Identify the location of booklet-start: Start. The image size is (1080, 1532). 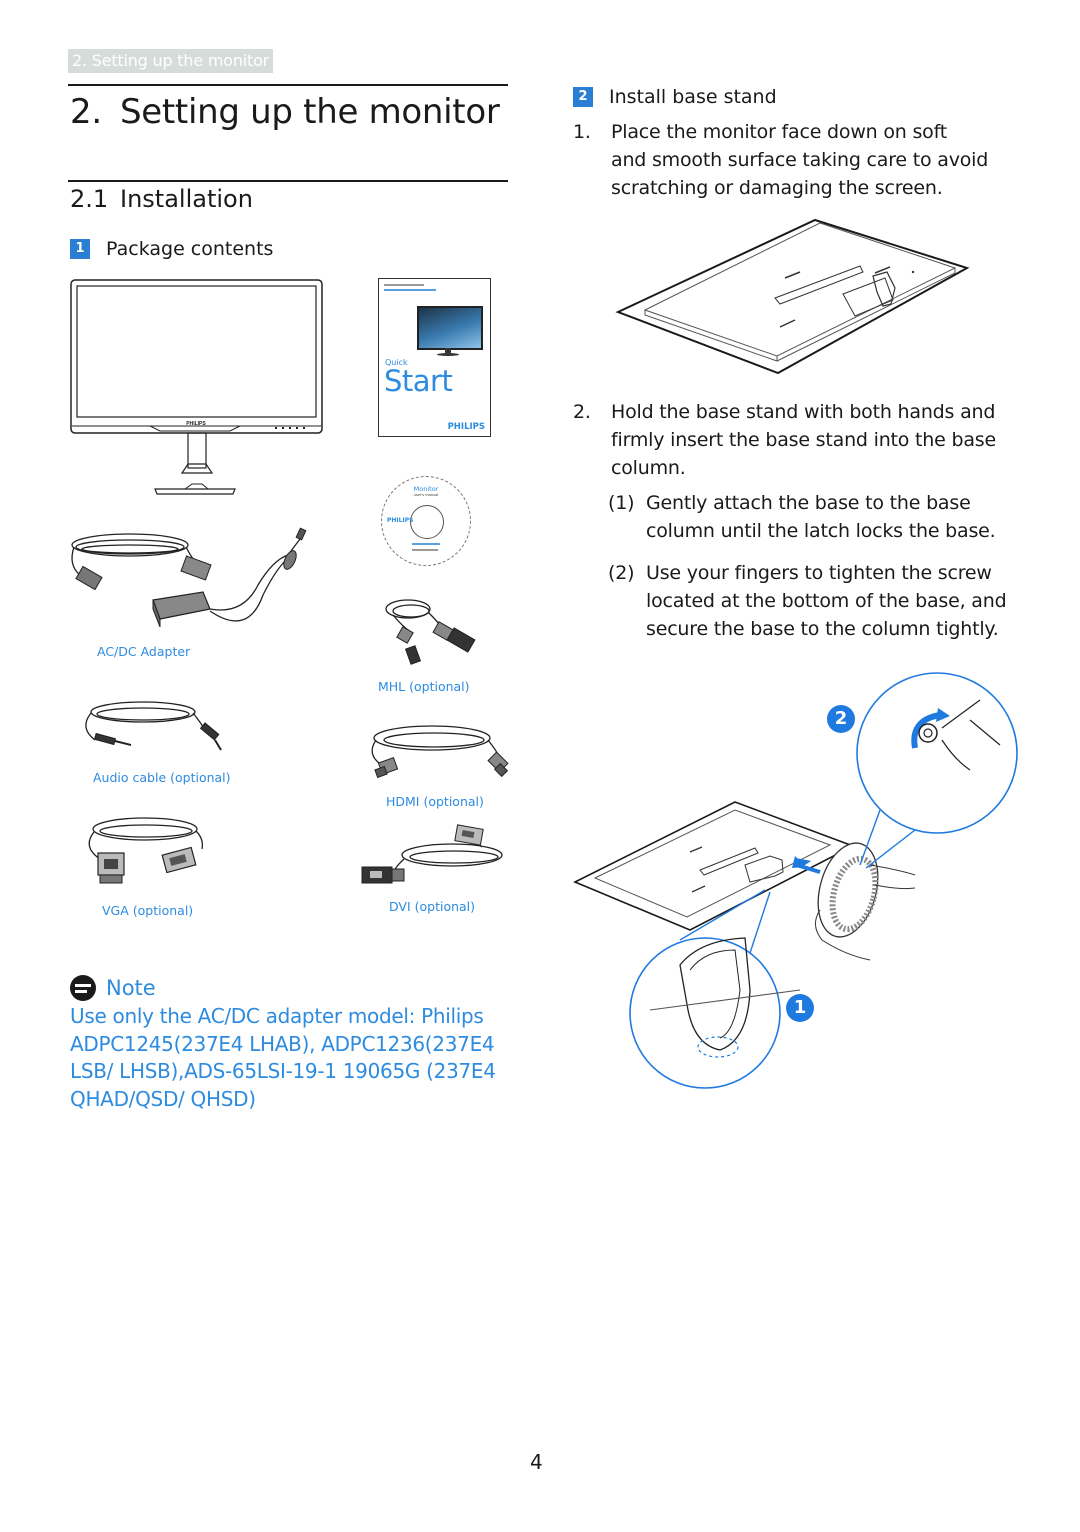
(418, 381).